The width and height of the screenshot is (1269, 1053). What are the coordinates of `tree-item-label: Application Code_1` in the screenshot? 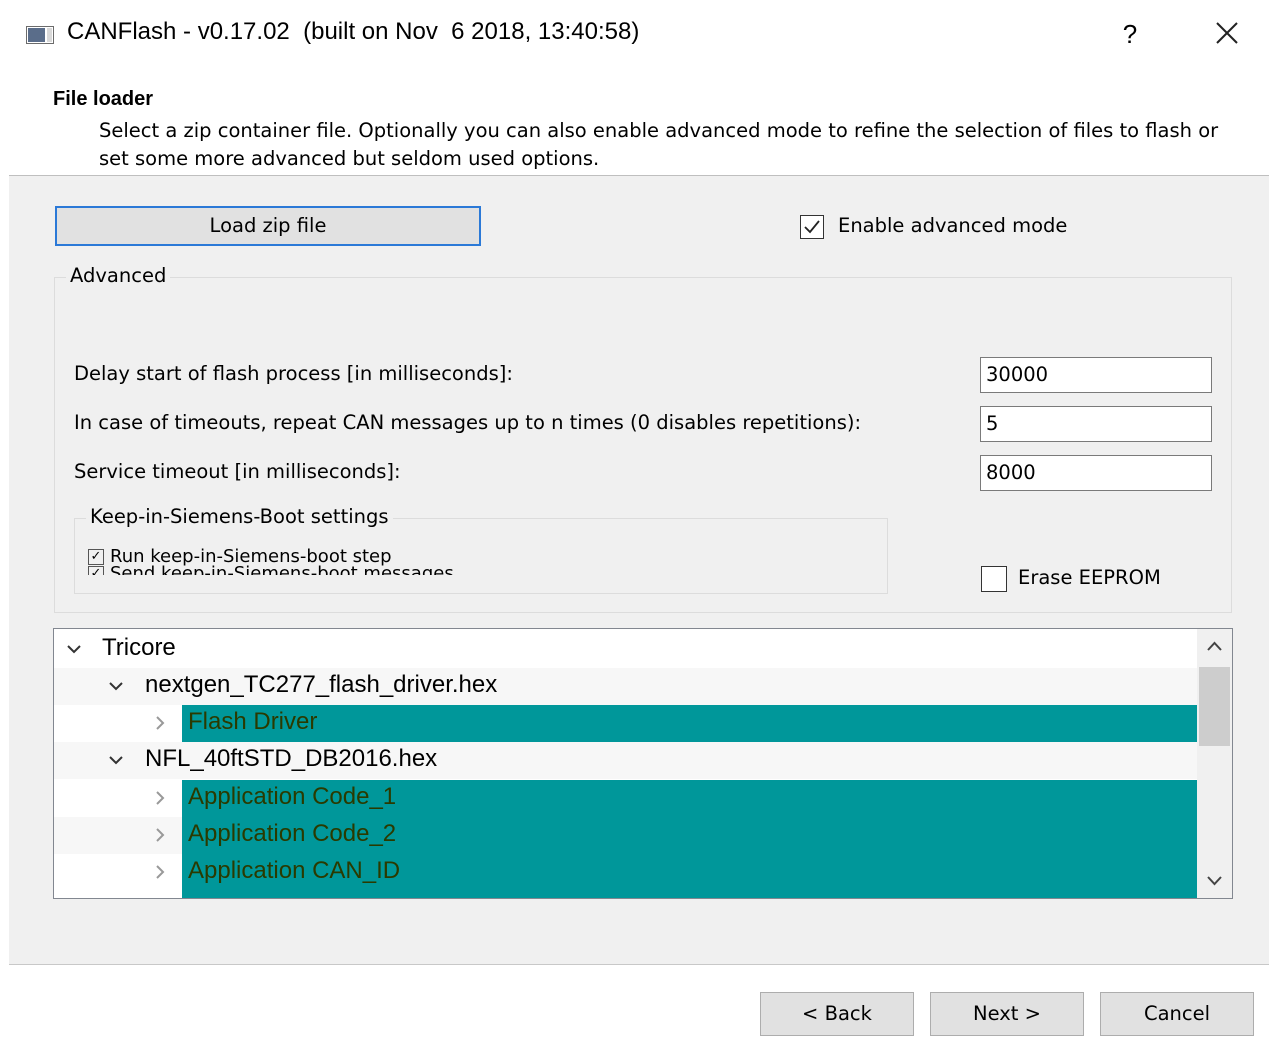 It's located at (292, 796).